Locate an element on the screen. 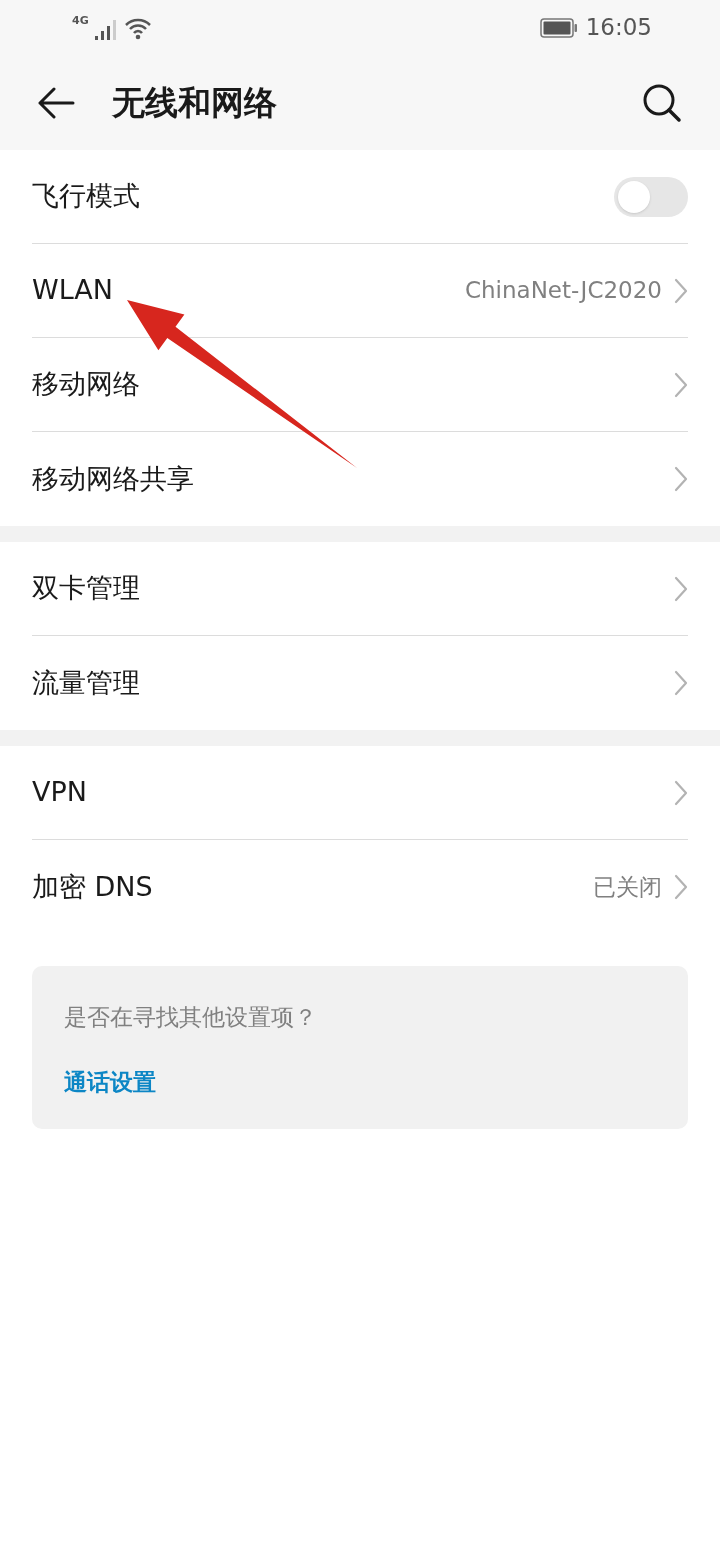  suggestion-prompt: 是否在寻找其他设置项？ is located at coordinates (190, 1017).